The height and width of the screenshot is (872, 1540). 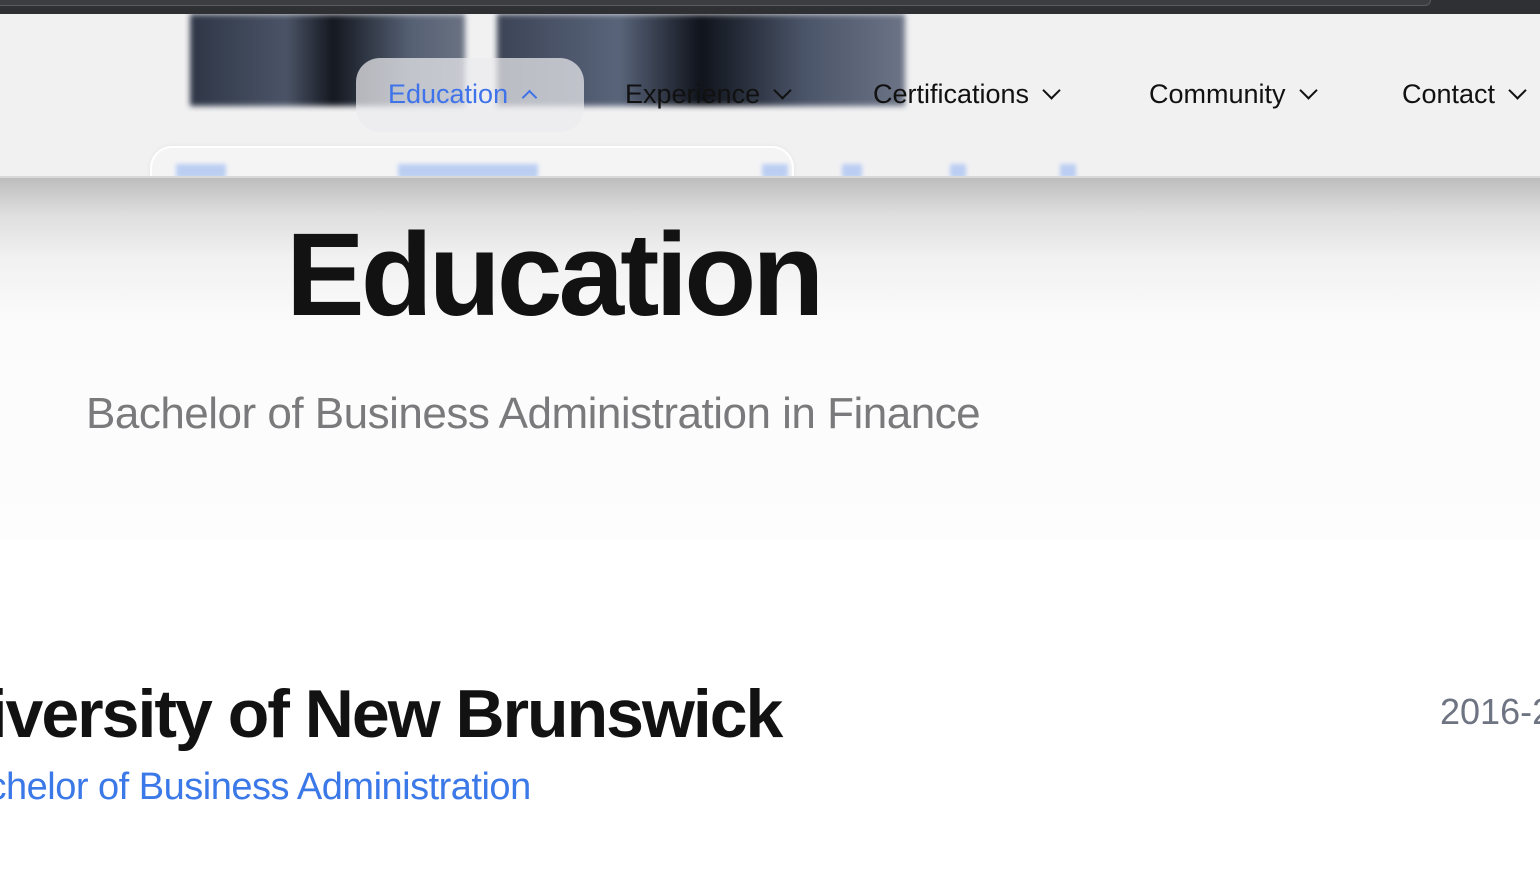 I want to click on nav-item-community: Community, so click(x=1233, y=94).